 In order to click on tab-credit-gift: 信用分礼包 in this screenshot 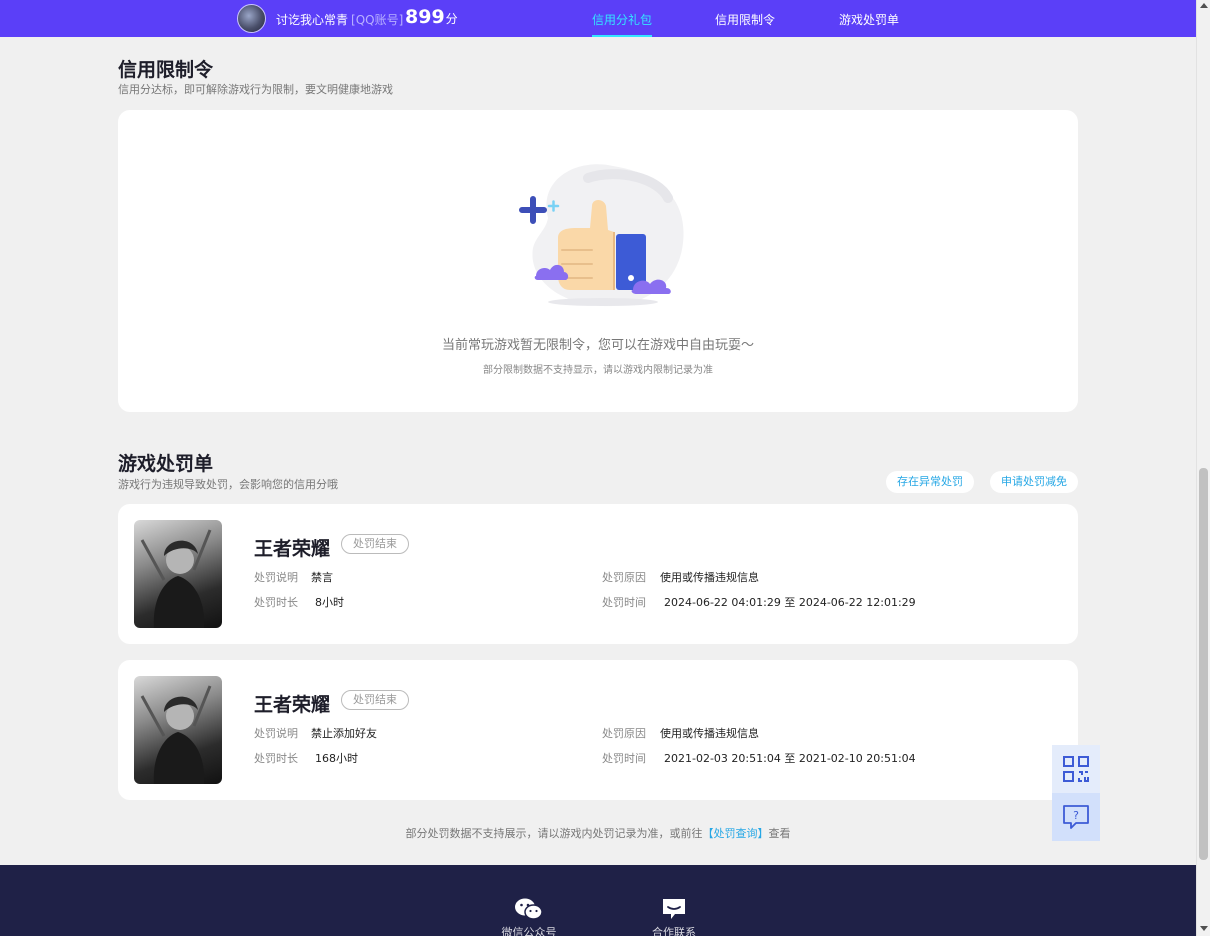, I will do `click(622, 24)`.